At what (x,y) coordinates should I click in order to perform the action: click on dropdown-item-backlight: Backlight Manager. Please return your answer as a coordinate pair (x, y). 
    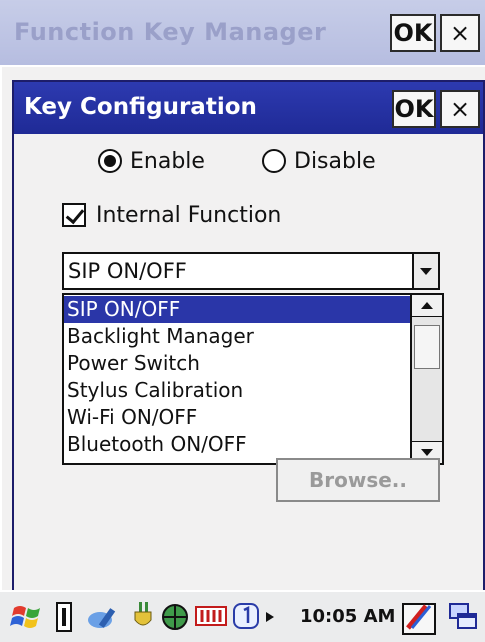
    Looking at the image, I should click on (238, 336).